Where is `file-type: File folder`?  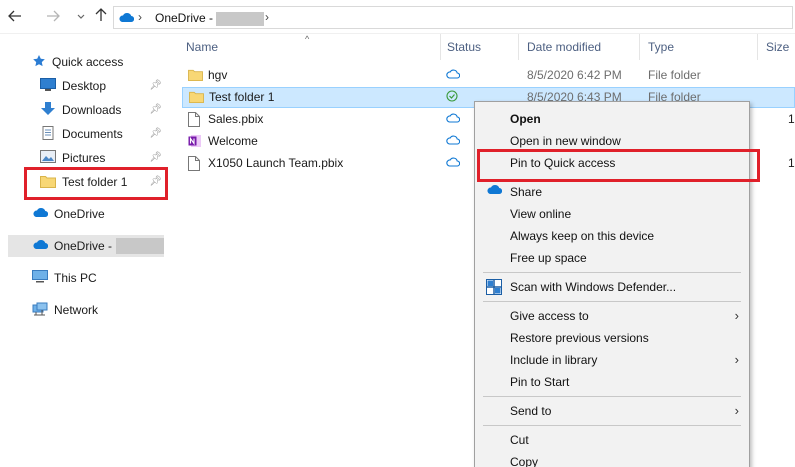
file-type: File folder is located at coordinates (674, 75).